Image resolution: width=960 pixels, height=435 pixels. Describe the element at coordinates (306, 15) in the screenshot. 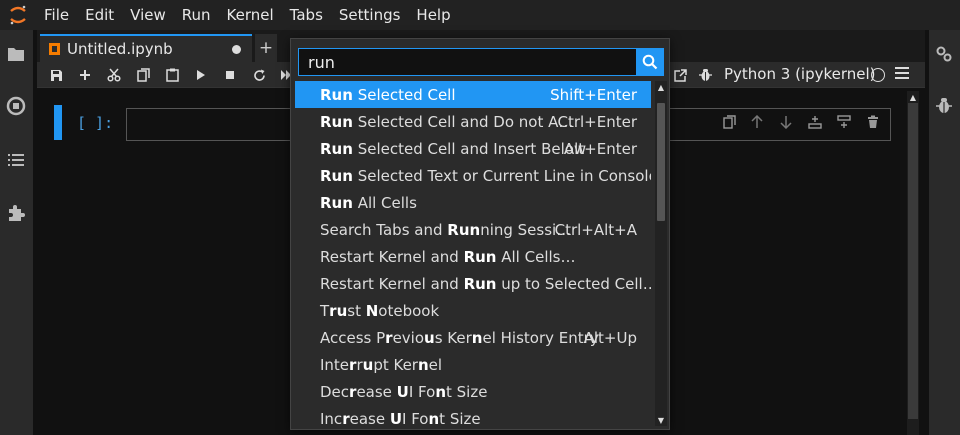

I see `menu-tabs: Tabs` at that location.